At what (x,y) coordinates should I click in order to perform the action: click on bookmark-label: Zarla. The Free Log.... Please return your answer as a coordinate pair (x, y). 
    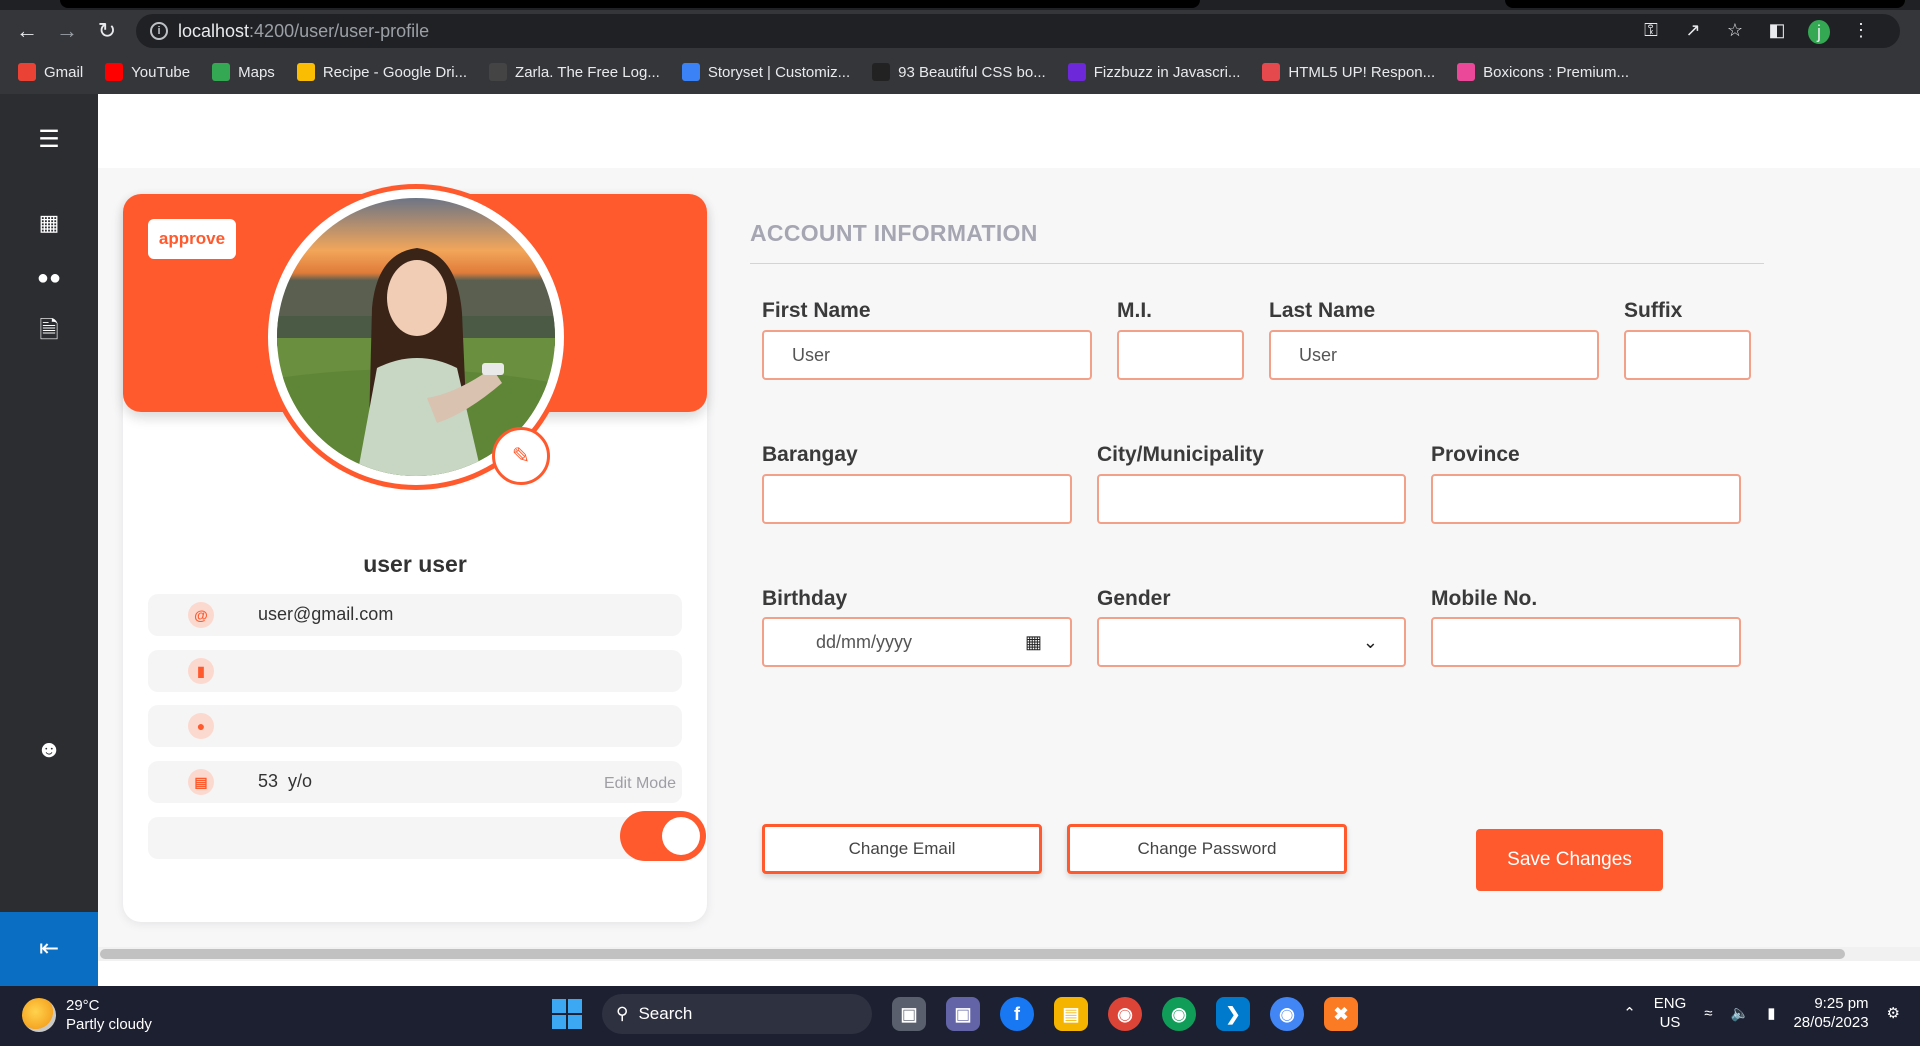
    Looking at the image, I should click on (587, 72).